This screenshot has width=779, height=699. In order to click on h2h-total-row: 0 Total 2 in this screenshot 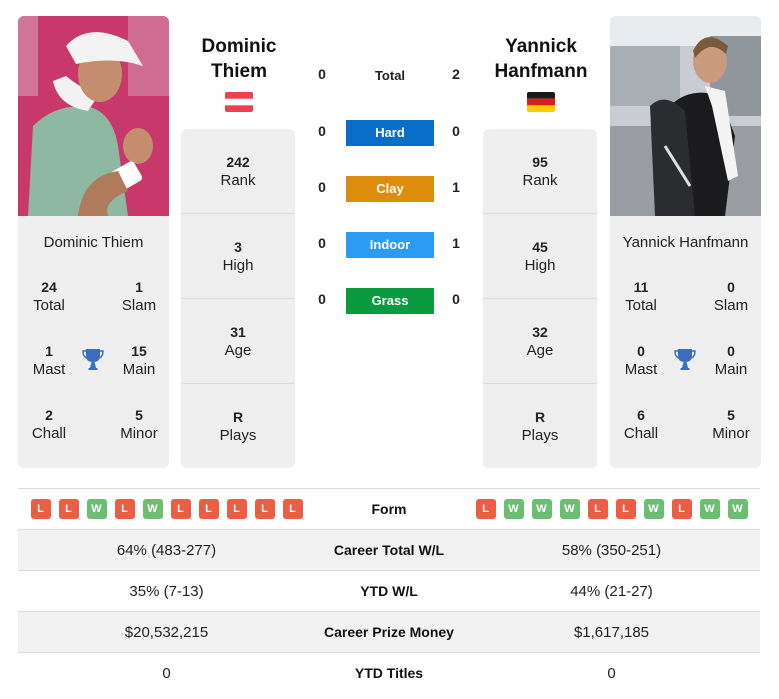, I will do `click(390, 76)`.